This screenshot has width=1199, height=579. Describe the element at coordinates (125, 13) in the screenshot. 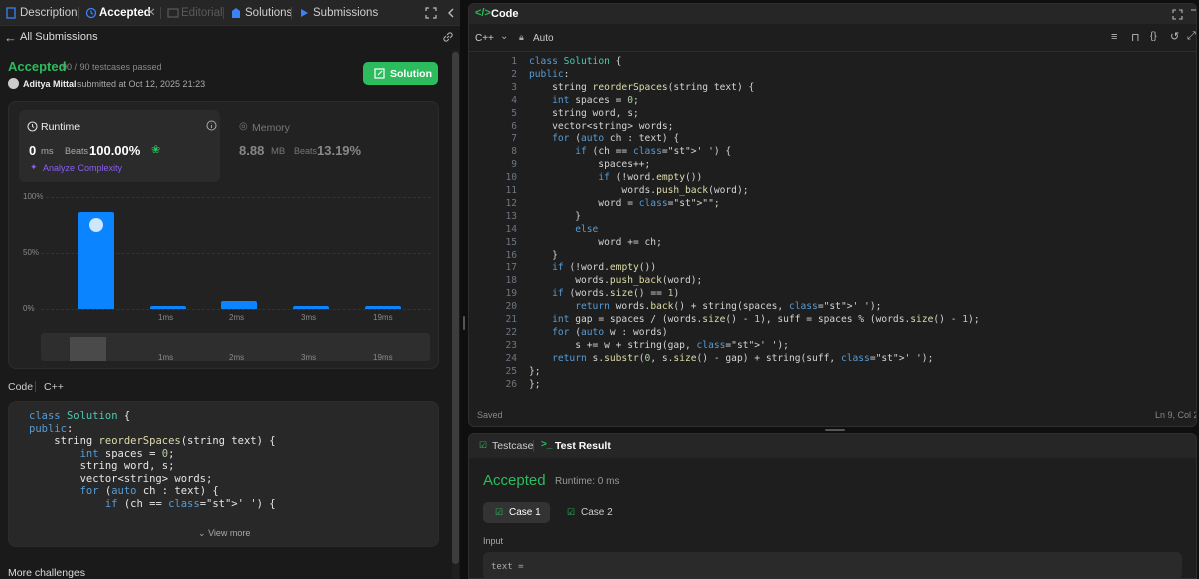

I see `tab-accepted: Accepted` at that location.